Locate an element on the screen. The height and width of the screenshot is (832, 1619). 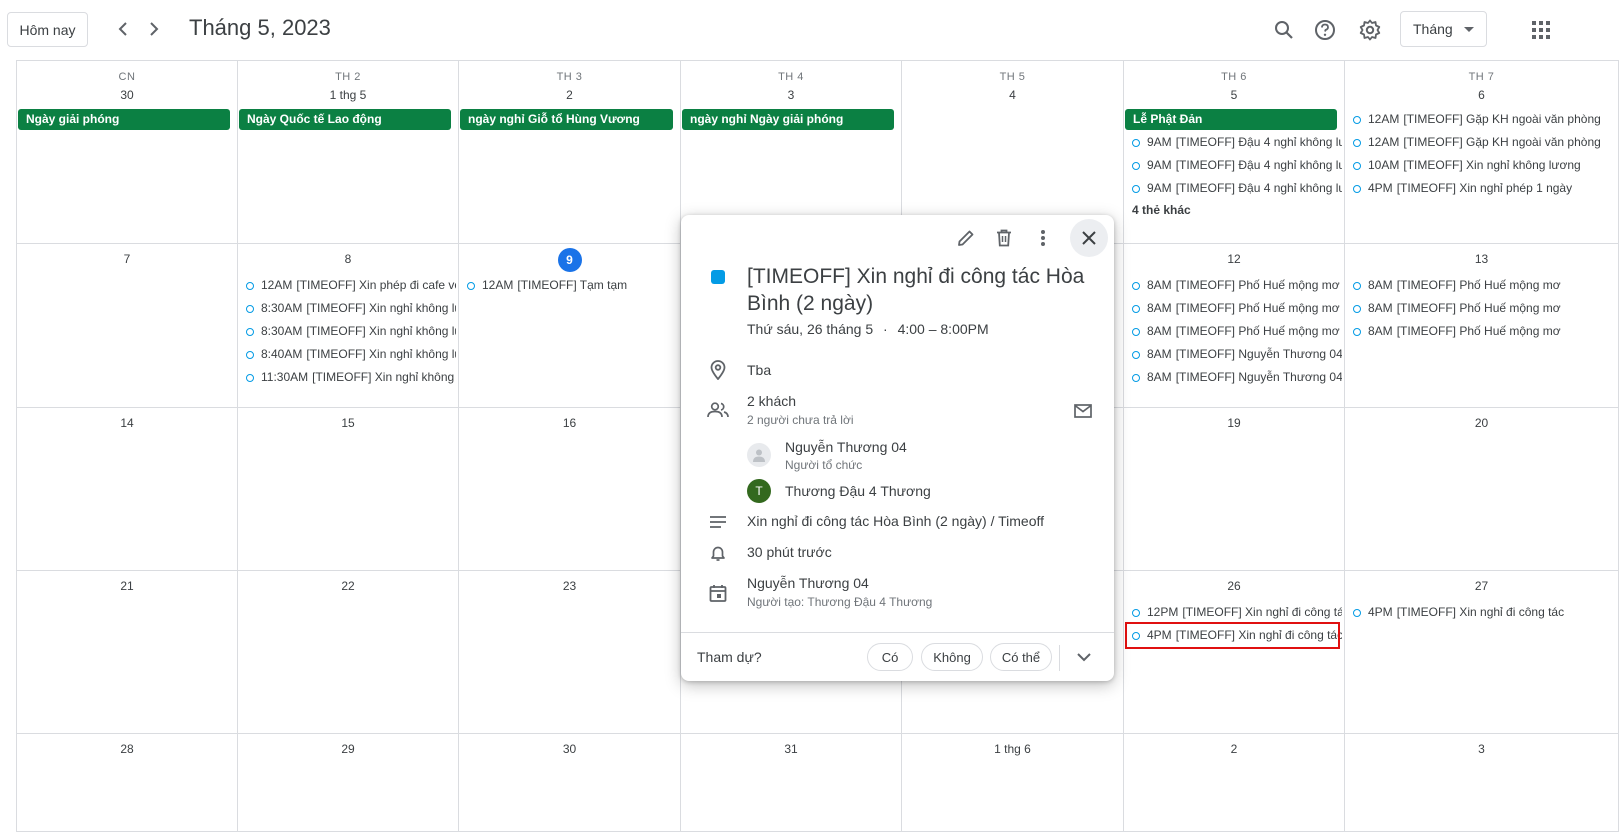
help-button is located at coordinates (1325, 30).